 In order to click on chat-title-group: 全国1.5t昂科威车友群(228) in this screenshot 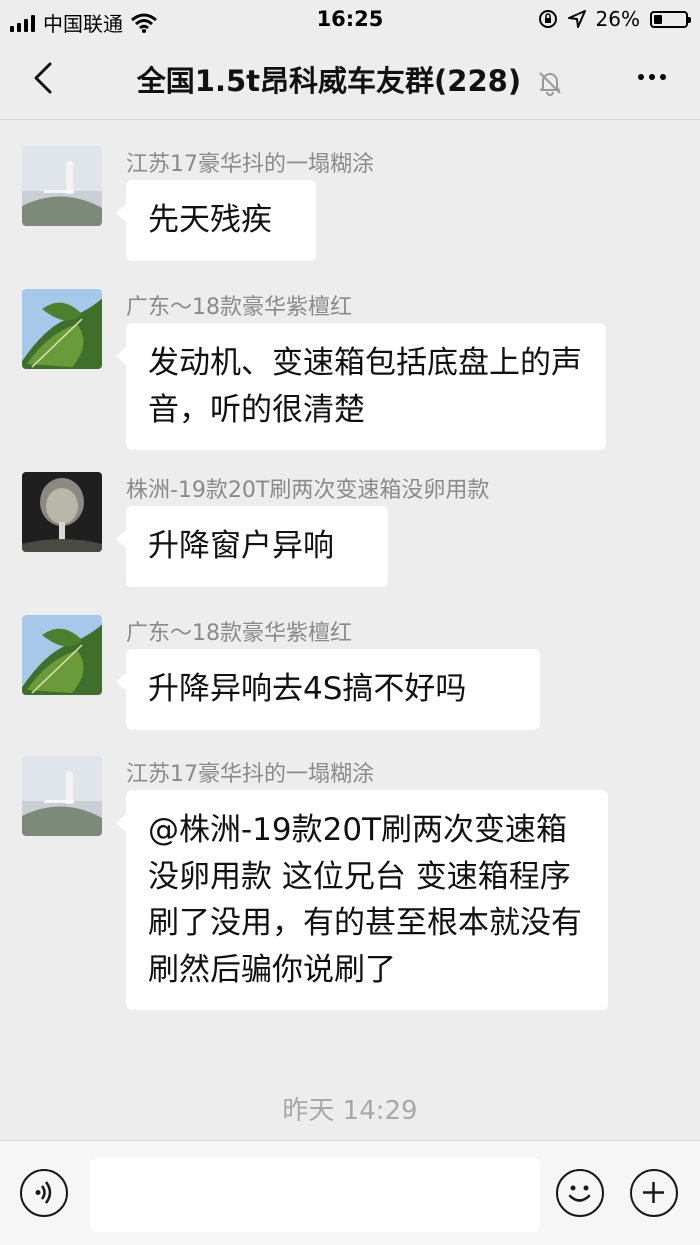, I will do `click(350, 79)`.